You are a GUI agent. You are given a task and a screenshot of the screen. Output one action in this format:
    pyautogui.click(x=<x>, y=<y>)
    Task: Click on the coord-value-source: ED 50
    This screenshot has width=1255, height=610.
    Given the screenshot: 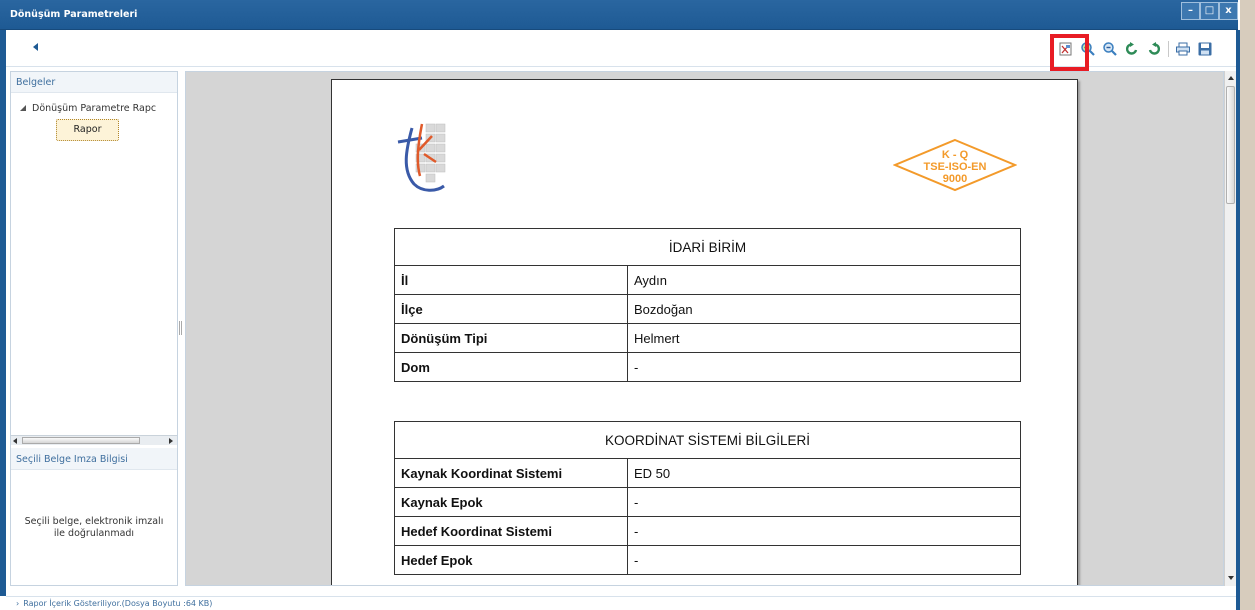 What is the action you would take?
    pyautogui.click(x=824, y=473)
    